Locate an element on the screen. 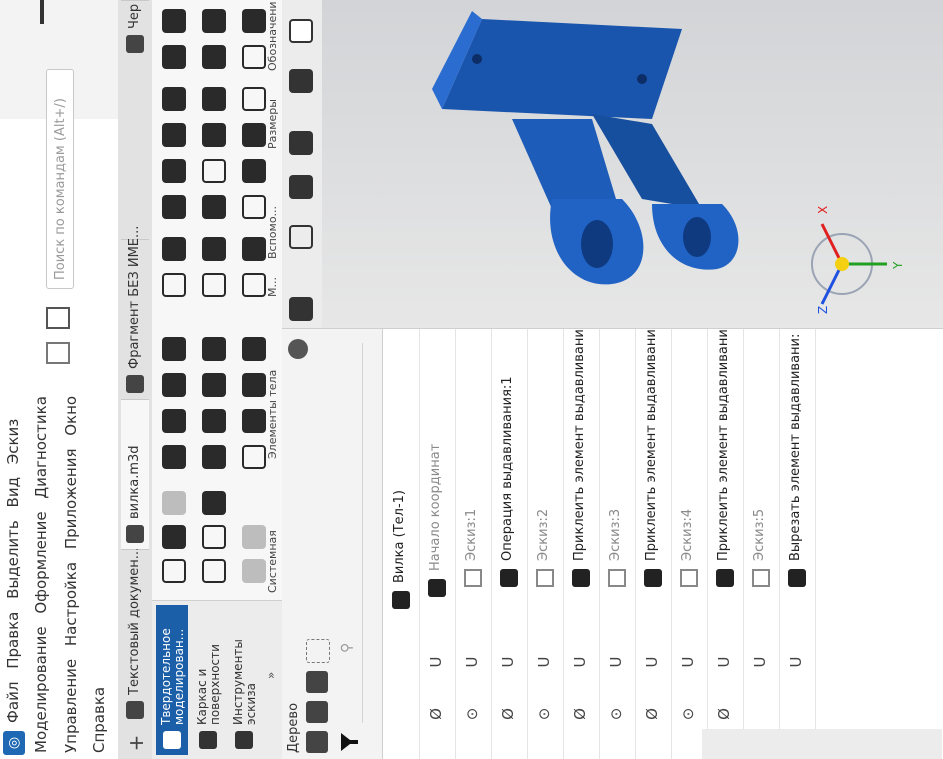 This screenshot has height=759, width=943. tree-structure-icon is located at coordinates (317, 742).